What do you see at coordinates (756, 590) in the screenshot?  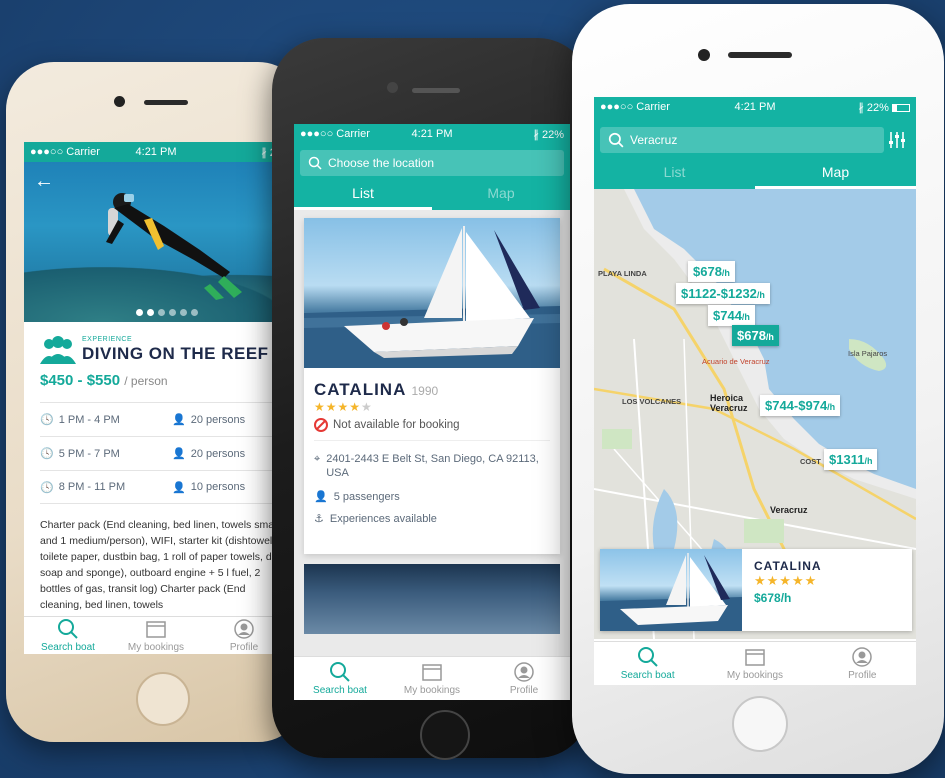 I see `selected-boat-card: CATALINA ★★★★★ $678/h` at bounding box center [756, 590].